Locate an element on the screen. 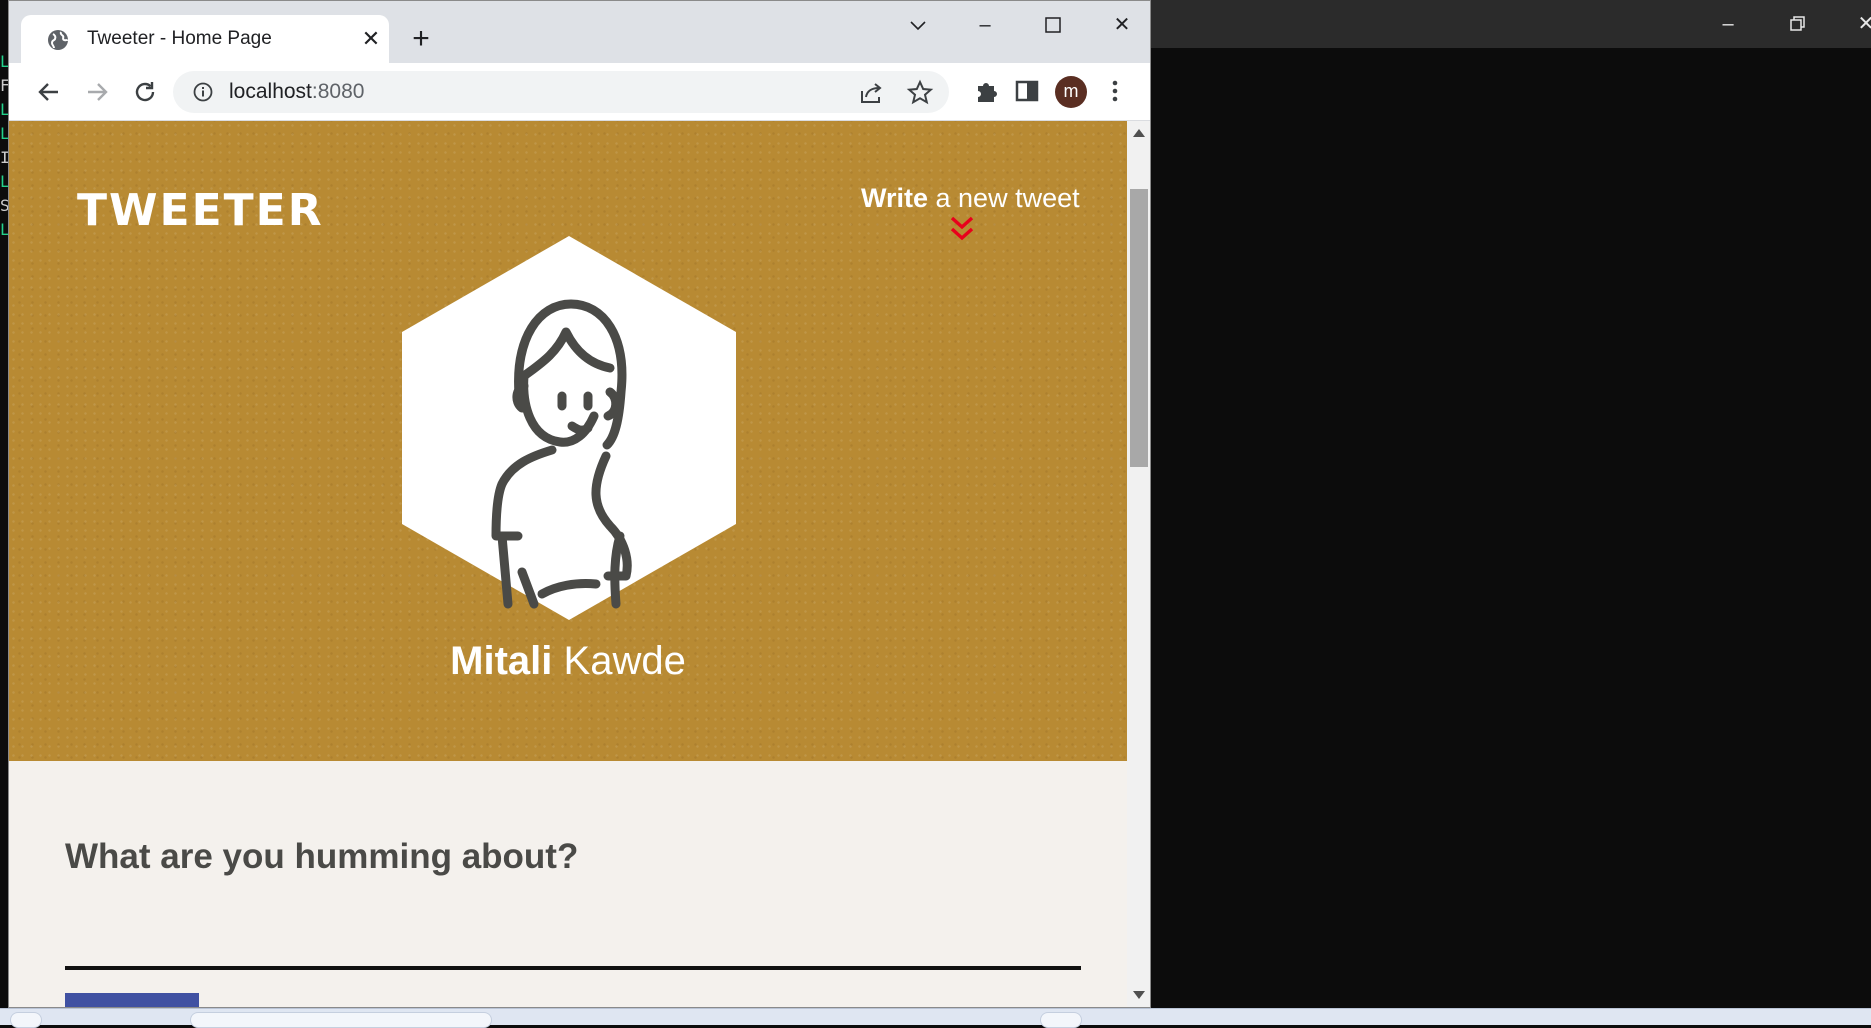 This screenshot has height=1028, width=1871. site-logo: TWEETER is located at coordinates (200, 210).